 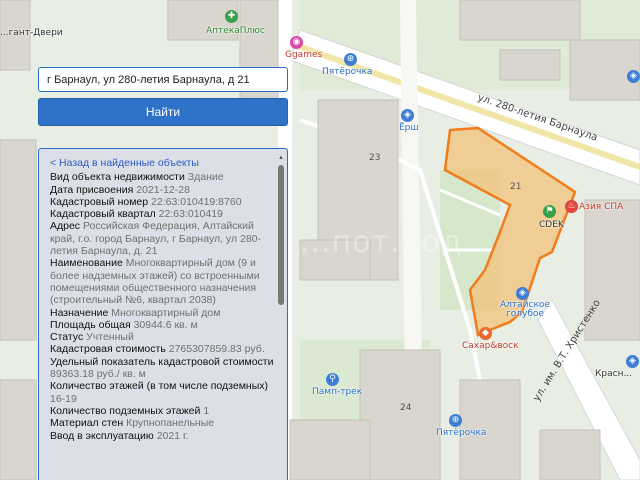 I want to click on poi-pyaterochka-top: Пятёрочка, so click(x=347, y=72).